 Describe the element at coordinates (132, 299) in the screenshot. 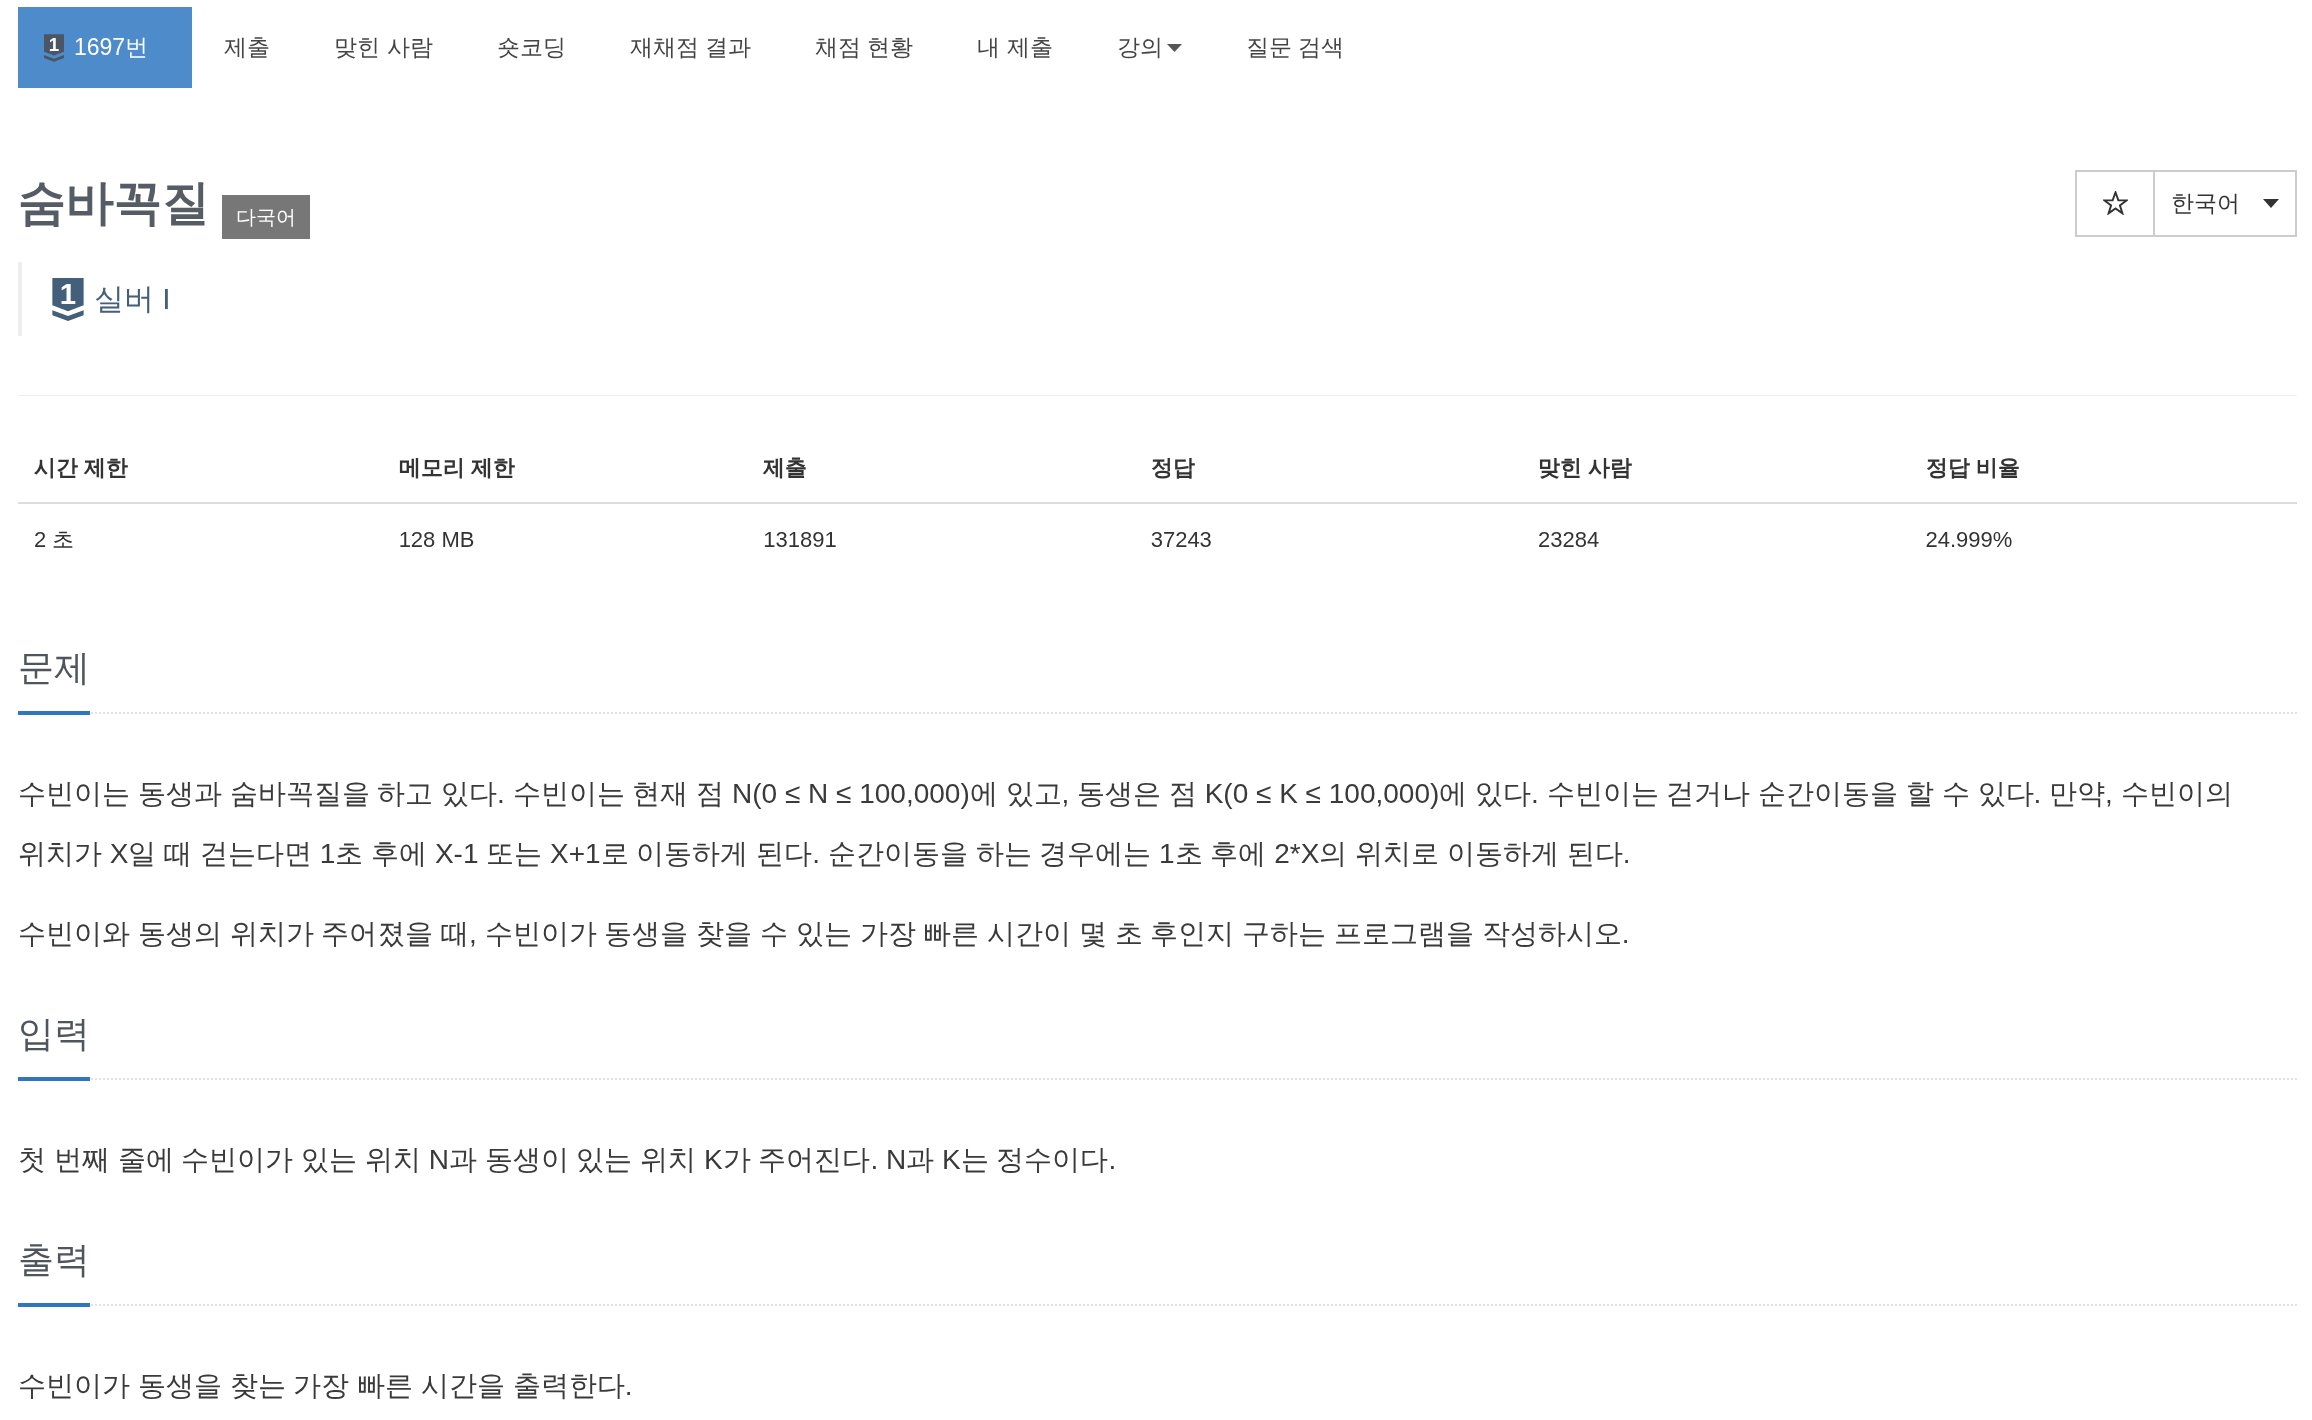

I see `tier-link: 실버 I` at that location.